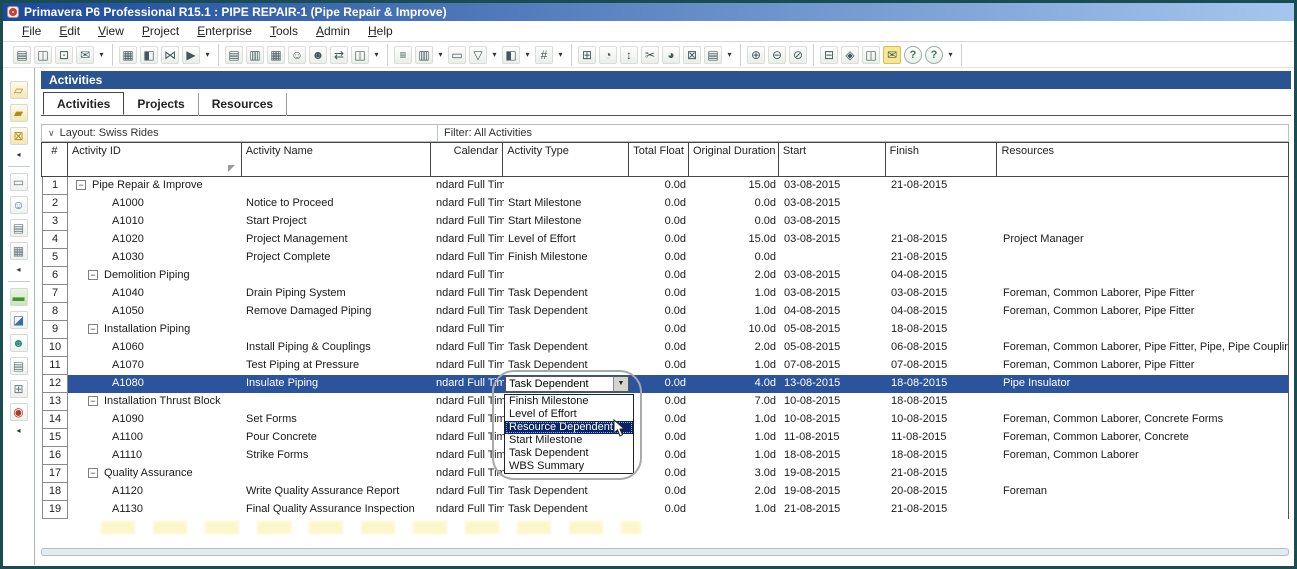 Image resolution: width=1297 pixels, height=569 pixels. I want to click on print-icon: ▤, so click(22, 54).